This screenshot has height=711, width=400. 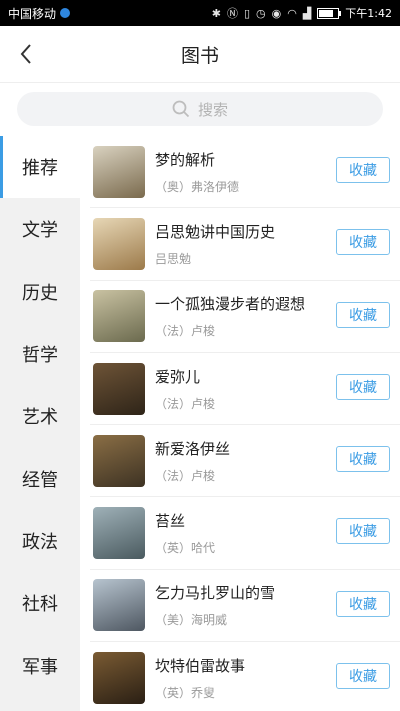 What do you see at coordinates (246, 13) in the screenshot?
I see `vibrate-icon: ▯` at bounding box center [246, 13].